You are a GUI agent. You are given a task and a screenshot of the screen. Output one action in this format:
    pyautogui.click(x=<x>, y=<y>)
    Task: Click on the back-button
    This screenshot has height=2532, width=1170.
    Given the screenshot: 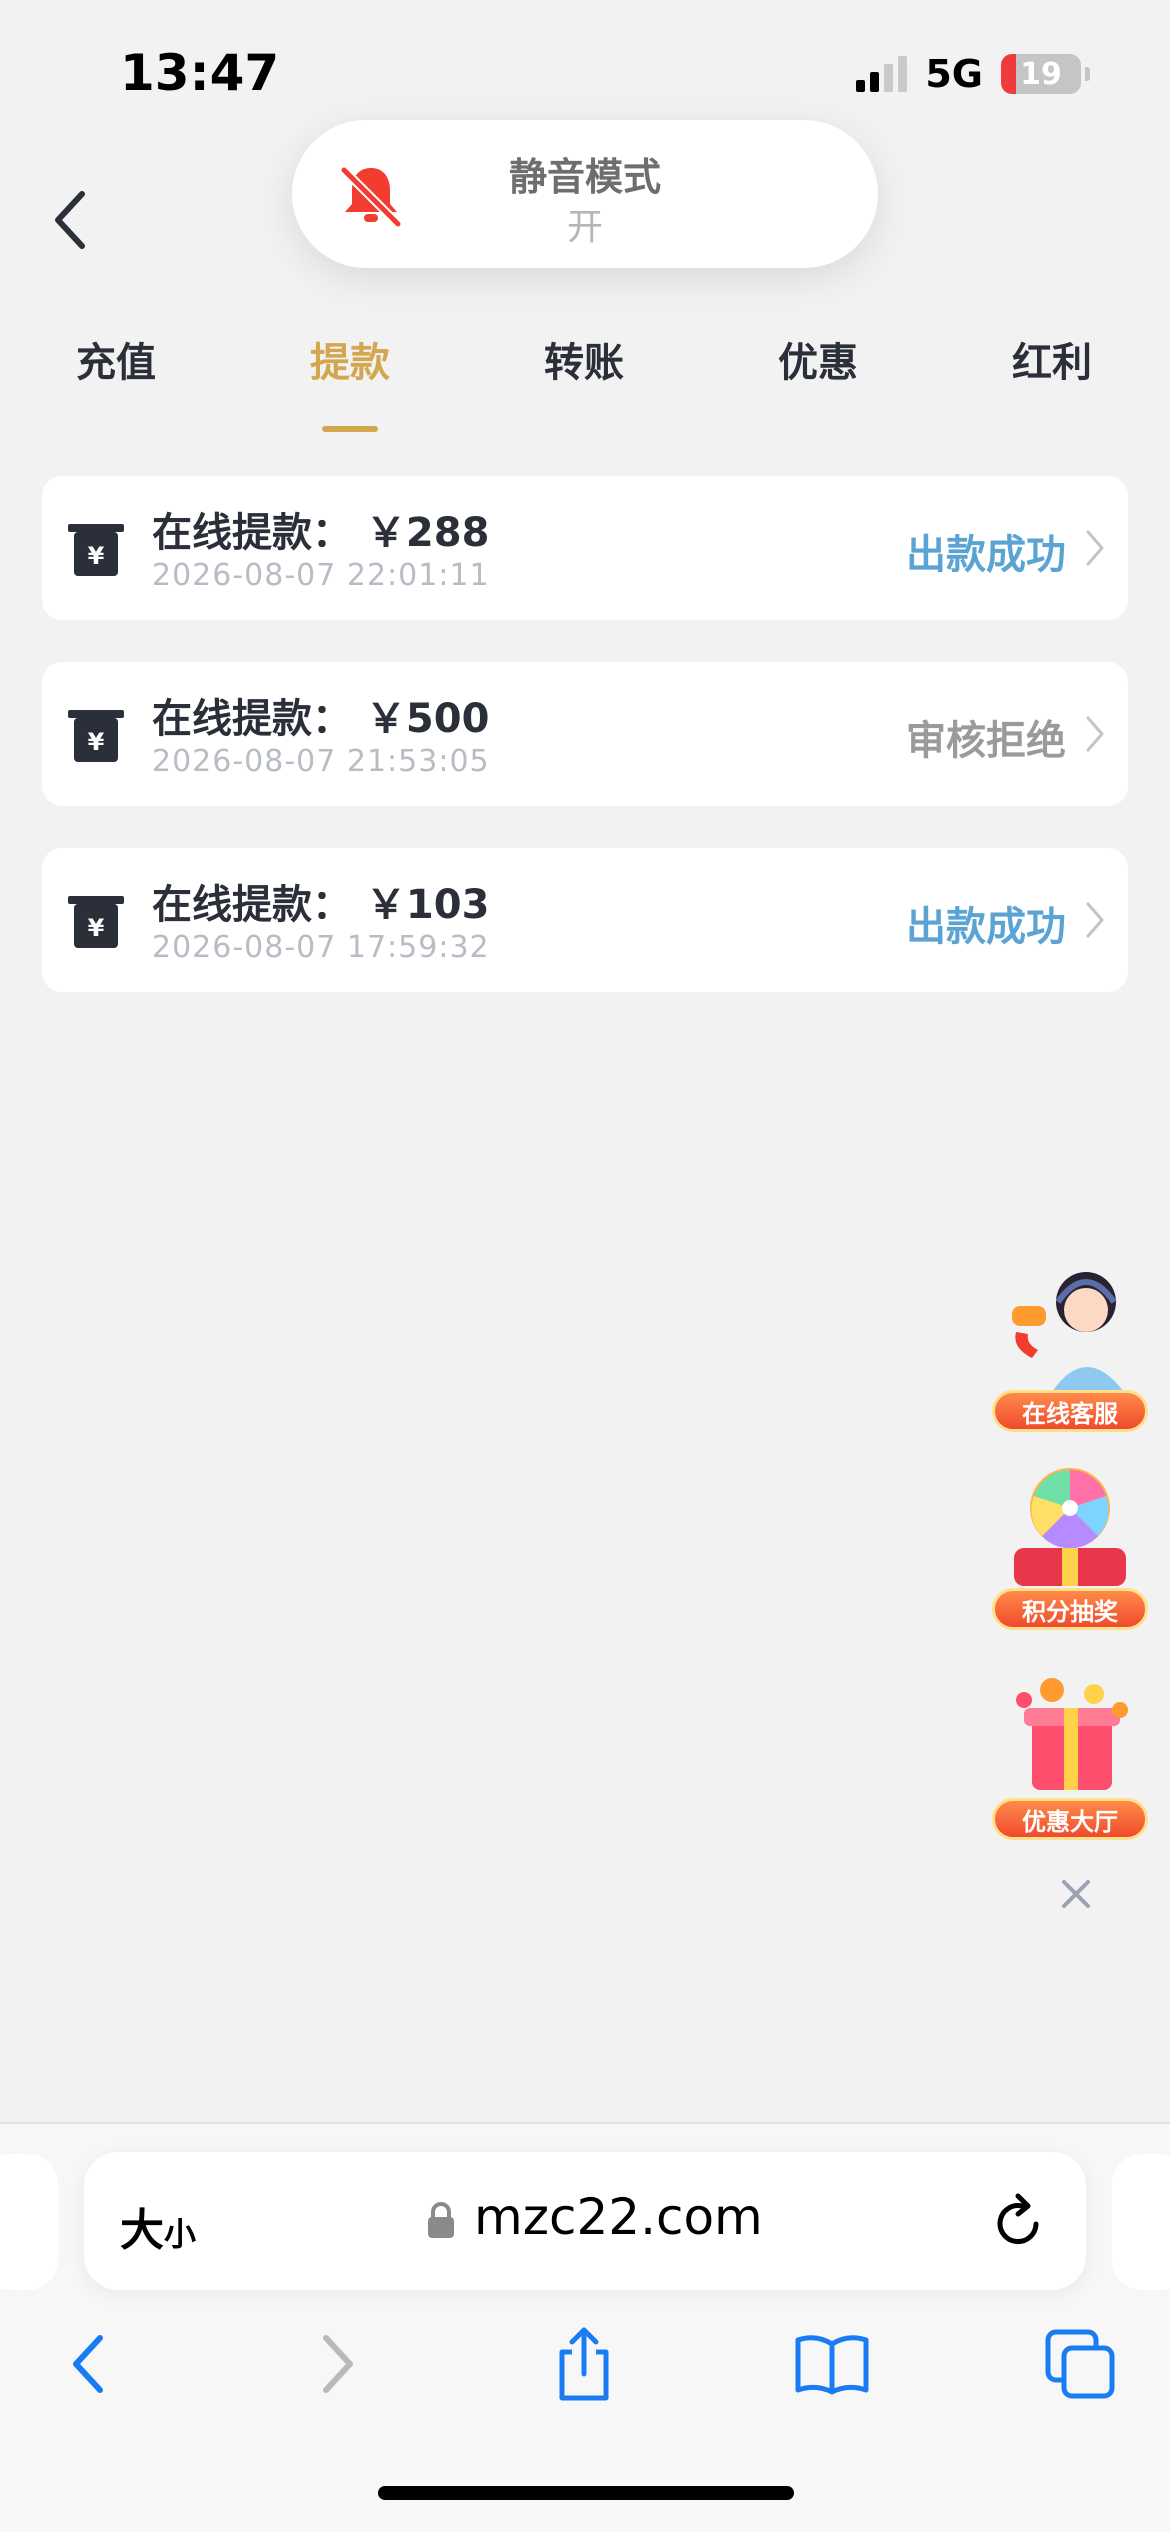 What is the action you would take?
    pyautogui.click(x=70, y=220)
    